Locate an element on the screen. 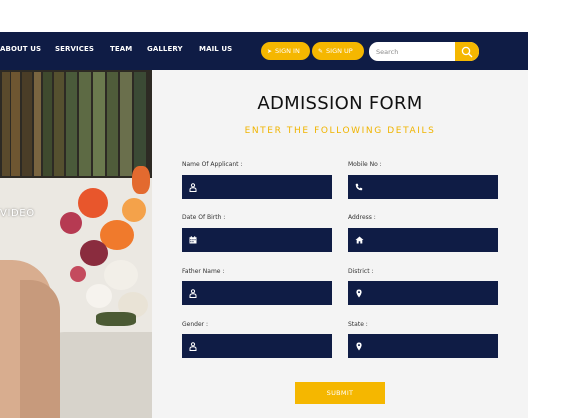 The height and width of the screenshot is (418, 584). address-label: Address : is located at coordinates (362, 217).